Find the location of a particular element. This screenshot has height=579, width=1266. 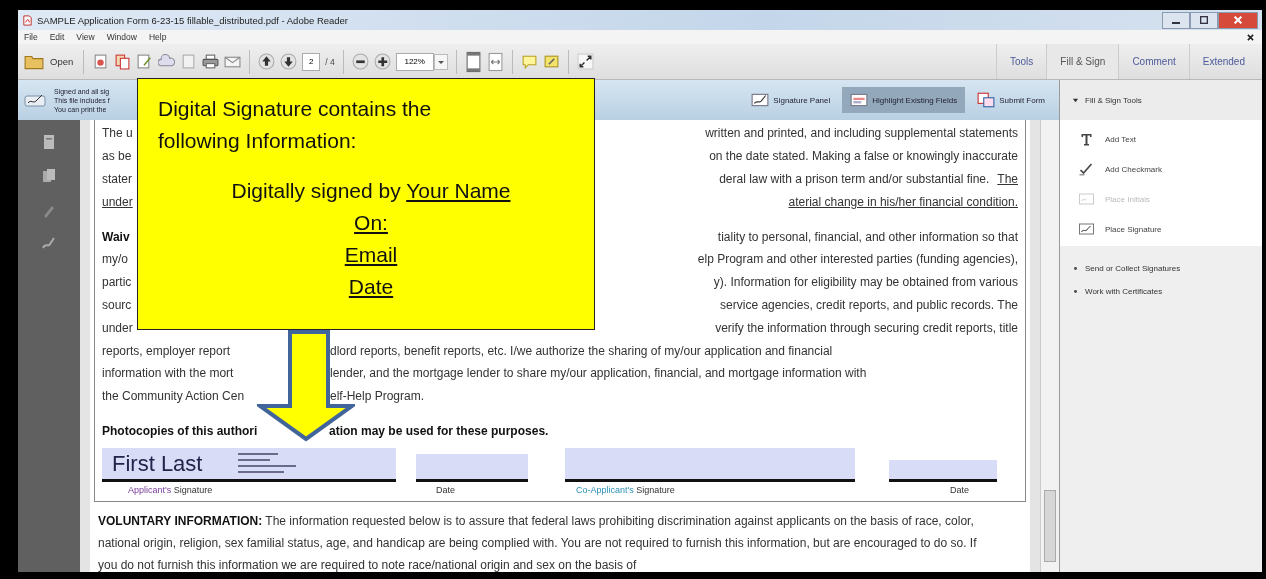

info-bar-button: Signature Panel is located at coordinates (791, 100).